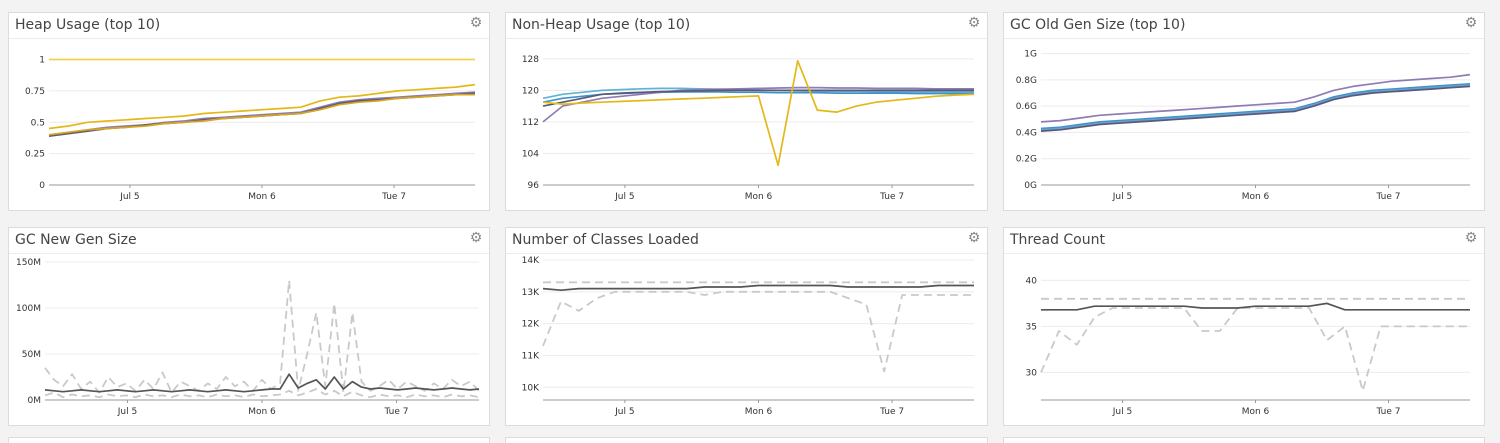 The width and height of the screenshot is (1500, 443). Describe the element at coordinates (1244, 241) in the screenshot. I see `panel-header: Thread Count ⚙` at that location.